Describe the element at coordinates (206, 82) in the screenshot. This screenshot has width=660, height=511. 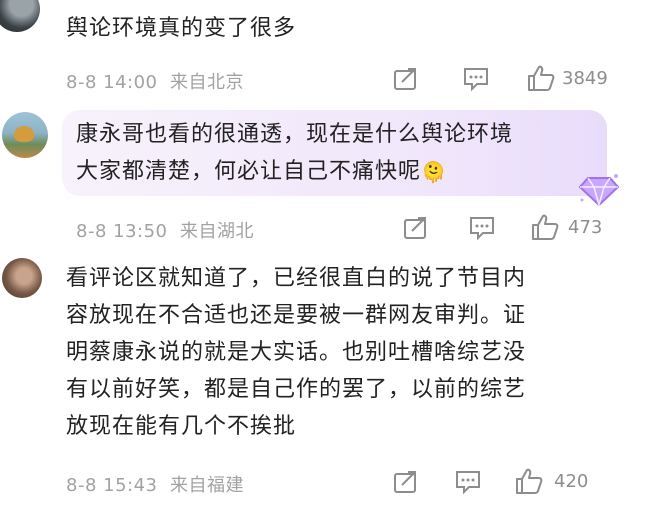
I see `comment-location: 来自北京` at that location.